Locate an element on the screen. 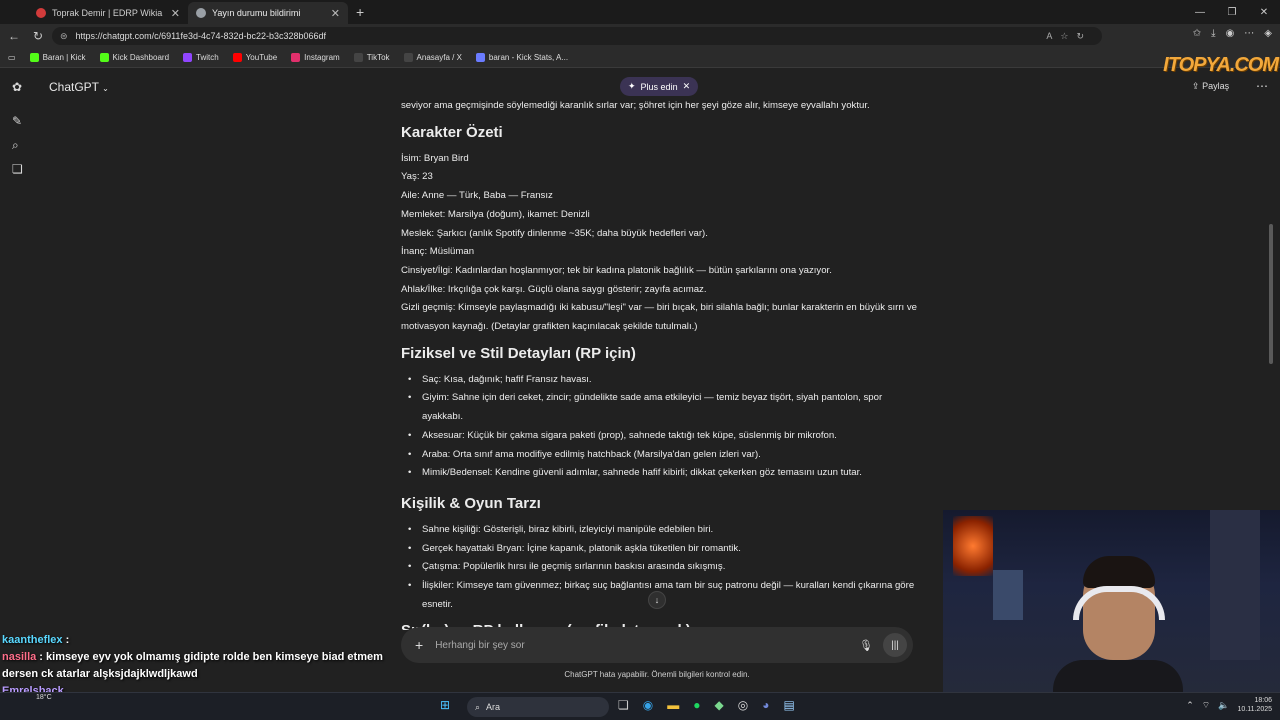 The width and height of the screenshot is (1280, 720). bookmark-baran-kick: Baran | Kick is located at coordinates (57, 57).